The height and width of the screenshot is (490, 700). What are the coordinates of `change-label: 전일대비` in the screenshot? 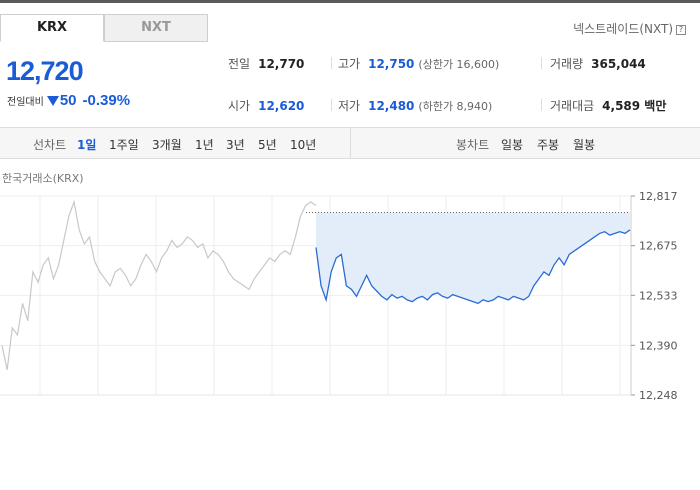 It's located at (25, 102).